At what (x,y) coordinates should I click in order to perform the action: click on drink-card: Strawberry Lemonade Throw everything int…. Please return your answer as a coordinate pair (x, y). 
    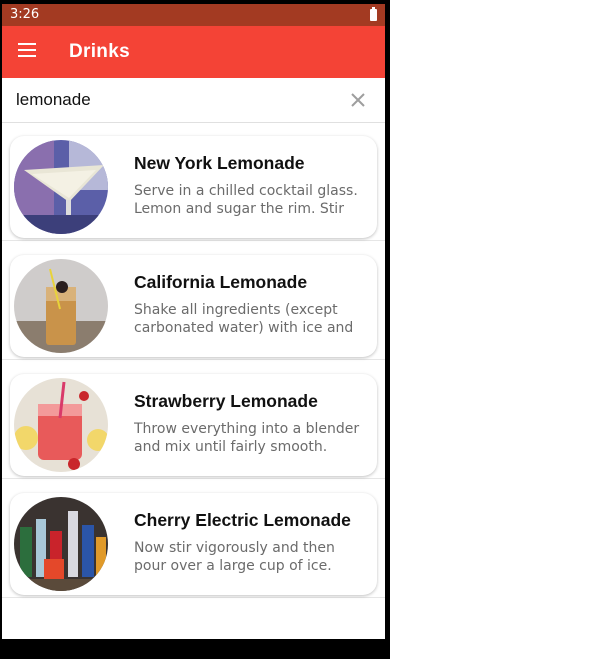
    Looking at the image, I should click on (193, 425).